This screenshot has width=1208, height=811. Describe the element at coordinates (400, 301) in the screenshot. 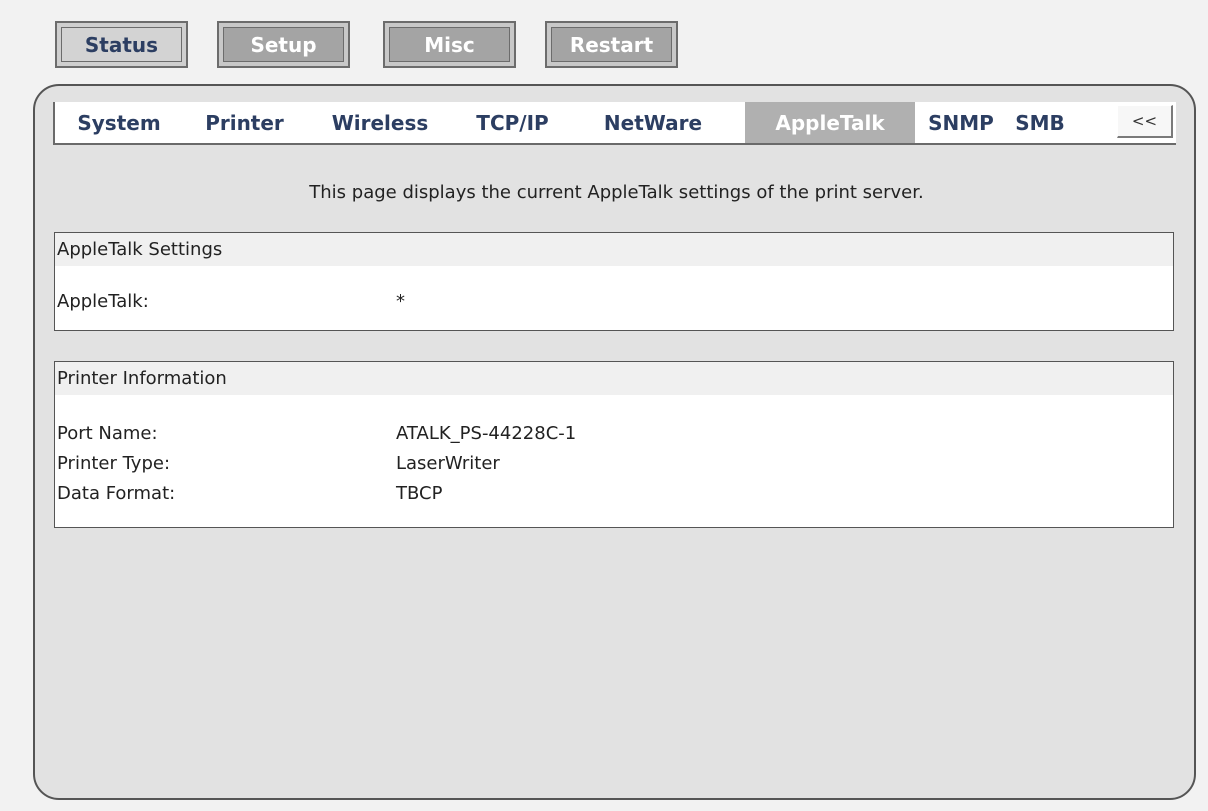

I see `row-value: *` at that location.